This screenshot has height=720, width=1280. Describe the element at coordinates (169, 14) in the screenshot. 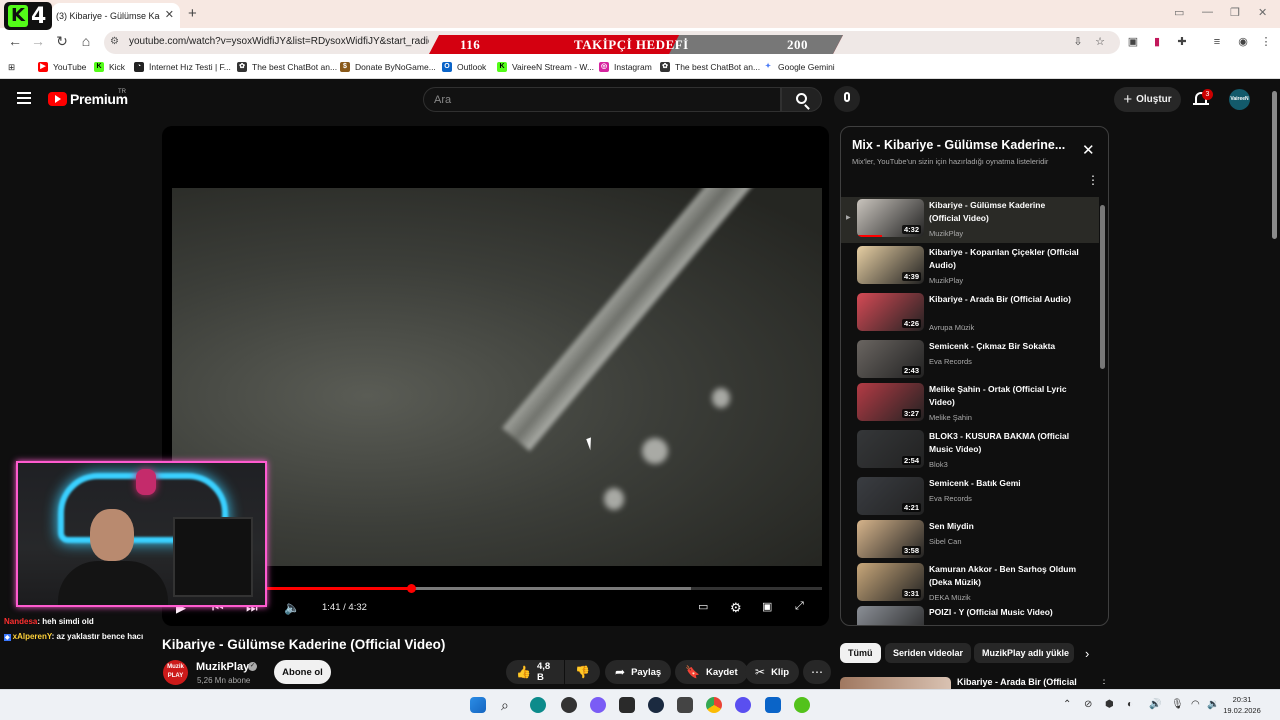

I see `tab-close-icon: ✕` at that location.